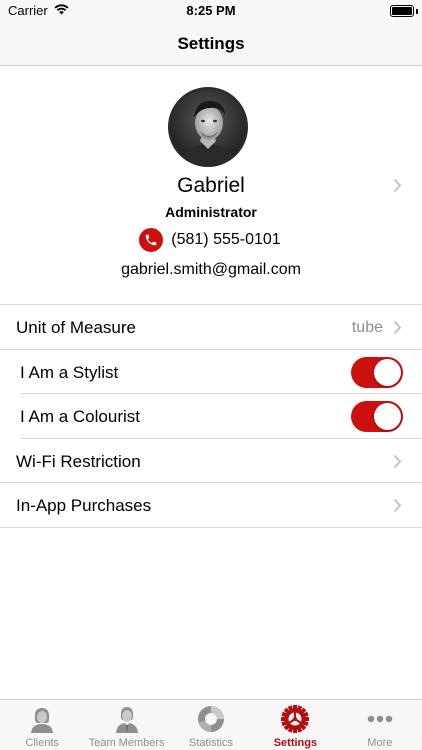  I want to click on team-members-icon, so click(127, 719).